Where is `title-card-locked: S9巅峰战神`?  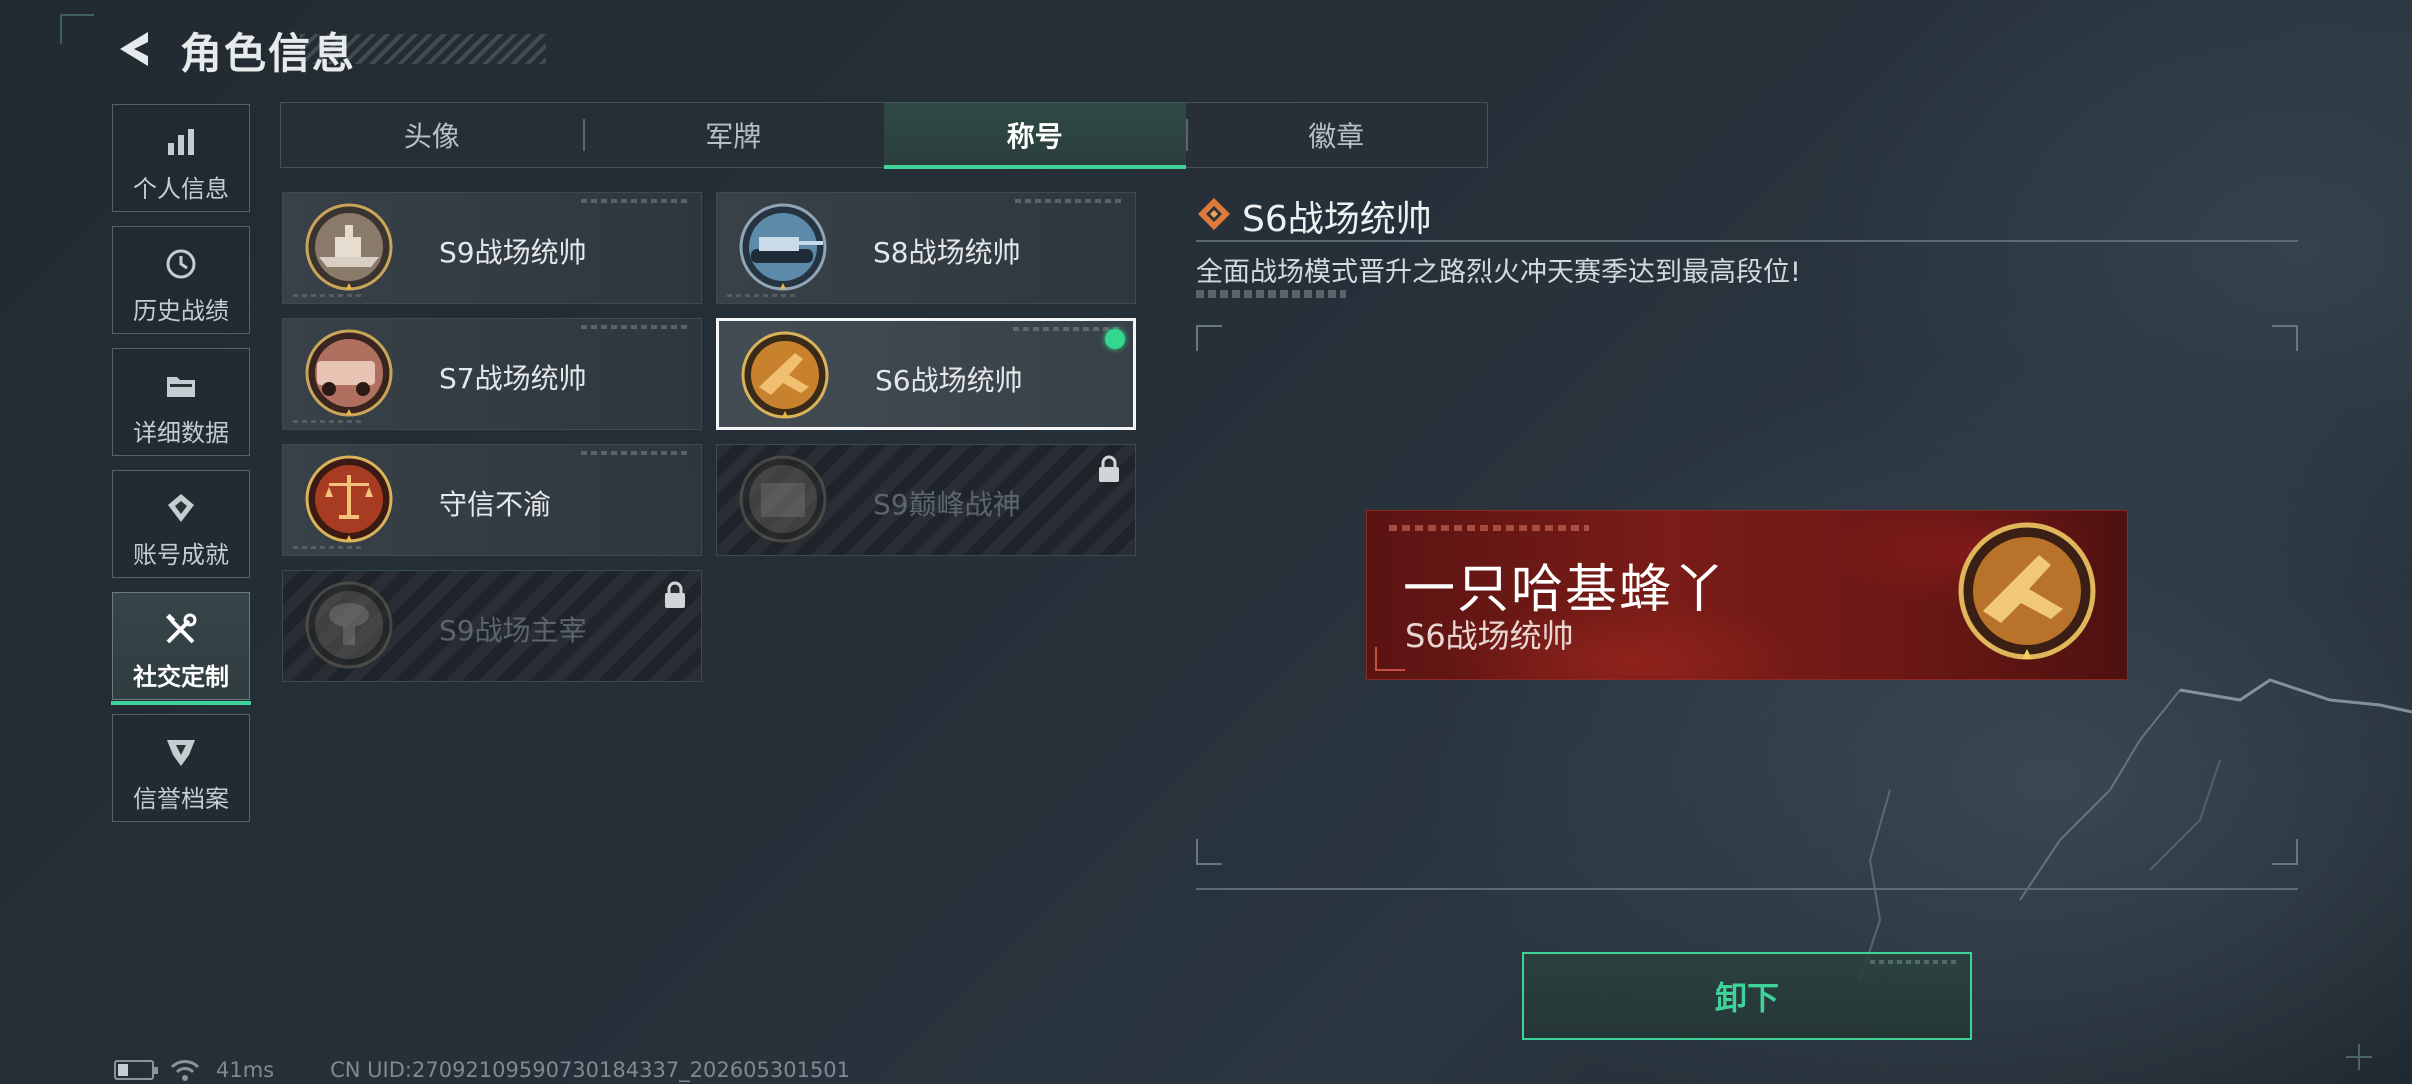
title-card-locked: S9巅峰战神 is located at coordinates (926, 500).